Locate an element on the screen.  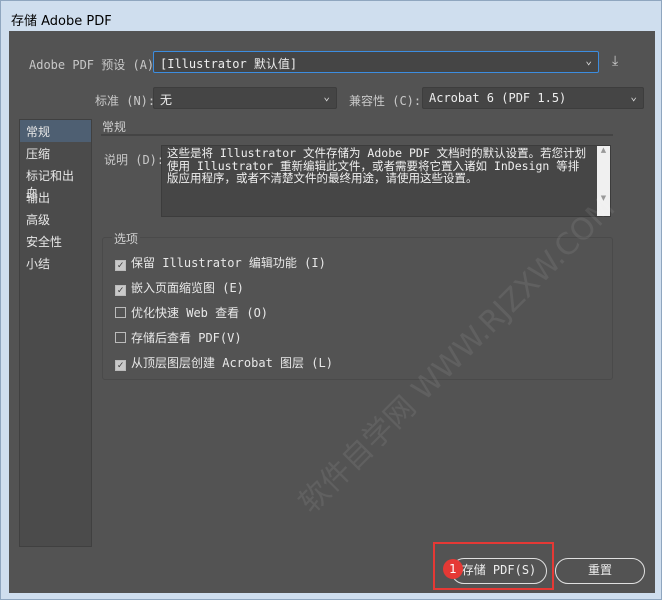
preset-select: [Illustrator 默认值] ⌄ is located at coordinates (376, 62).